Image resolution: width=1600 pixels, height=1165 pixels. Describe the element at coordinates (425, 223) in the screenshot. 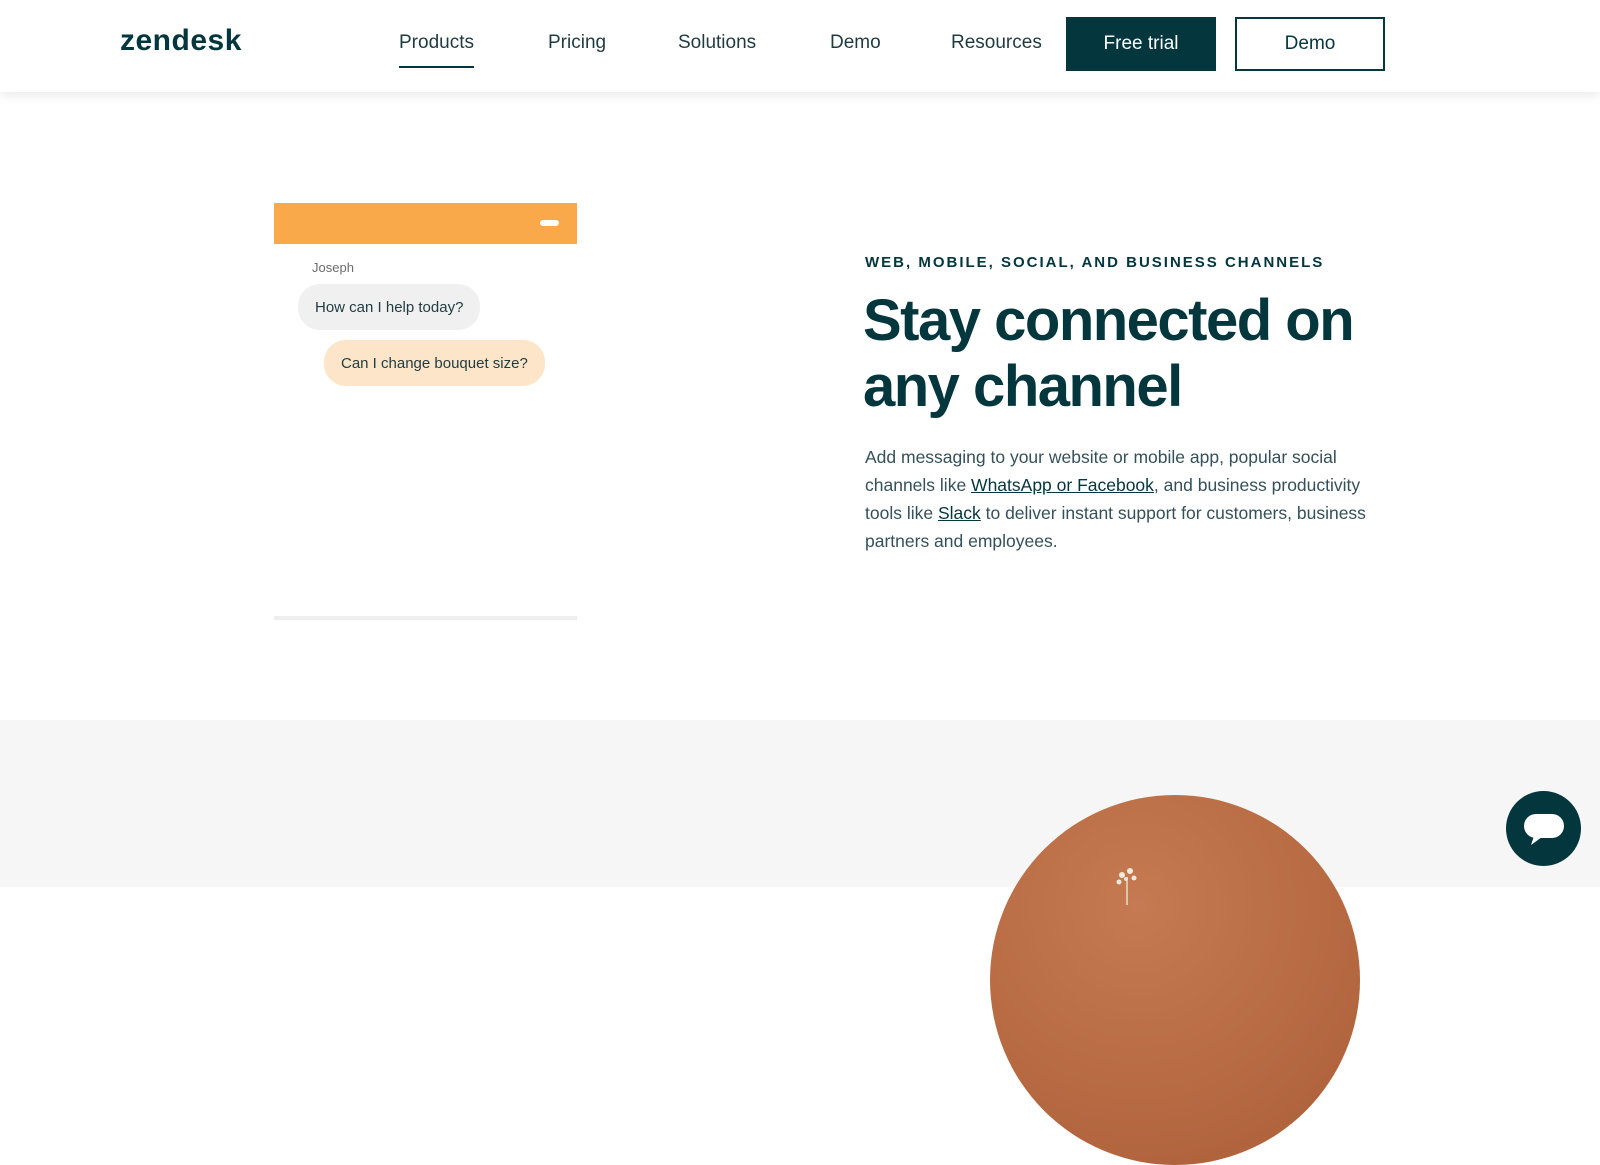

I see `chat-header-bar` at that location.